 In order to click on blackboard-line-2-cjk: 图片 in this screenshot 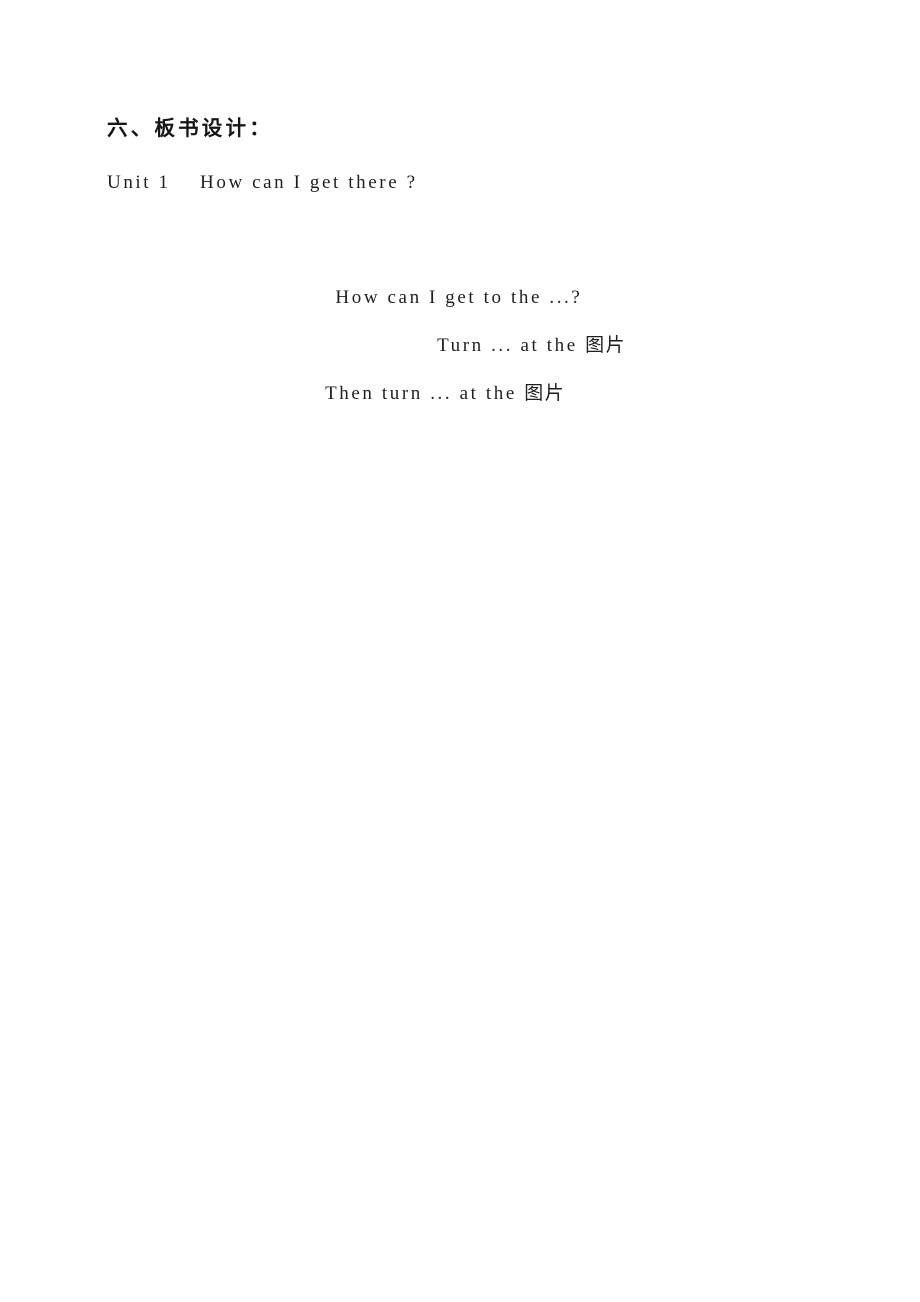, I will do `click(606, 345)`.